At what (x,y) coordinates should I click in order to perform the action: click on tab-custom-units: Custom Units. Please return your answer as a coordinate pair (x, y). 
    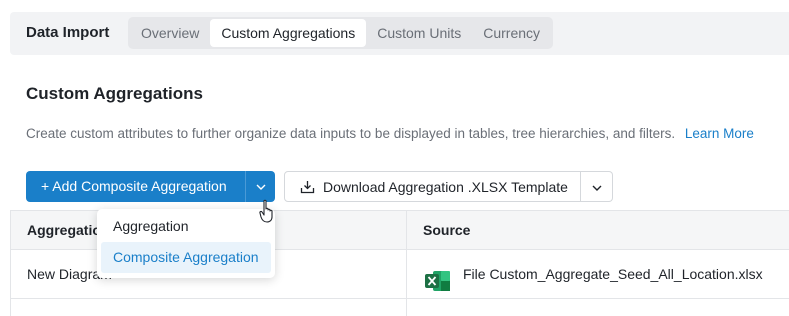
    Looking at the image, I should click on (419, 33).